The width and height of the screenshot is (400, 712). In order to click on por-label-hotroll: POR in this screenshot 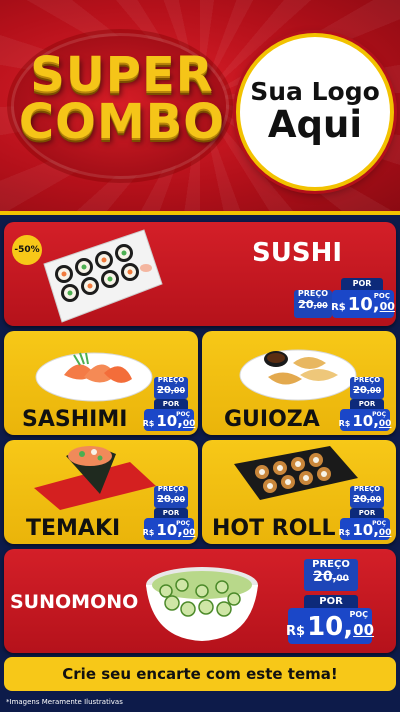, I will do `click(367, 513)`.